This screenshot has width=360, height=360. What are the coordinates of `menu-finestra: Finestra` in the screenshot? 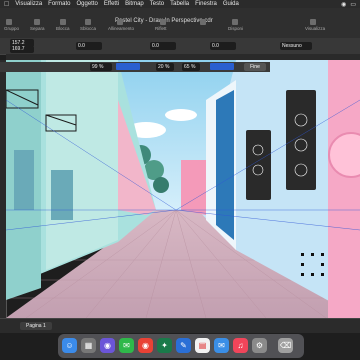 It's located at (206, 4).